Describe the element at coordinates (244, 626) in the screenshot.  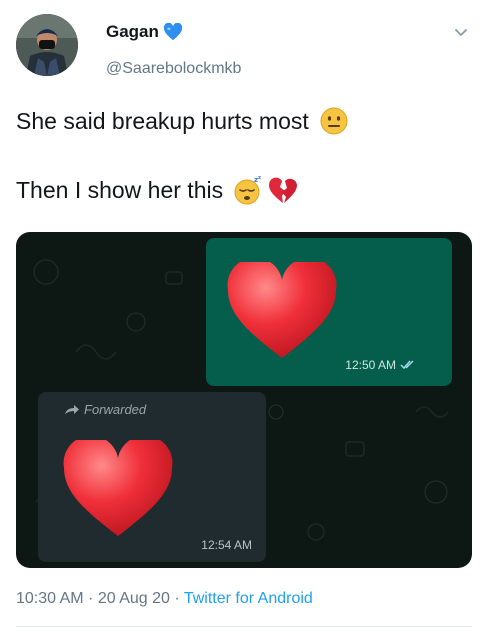
I see `divider` at that location.